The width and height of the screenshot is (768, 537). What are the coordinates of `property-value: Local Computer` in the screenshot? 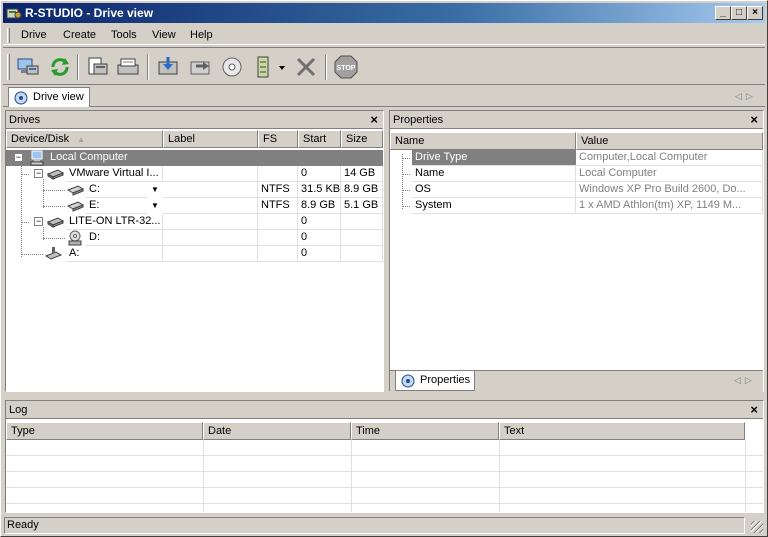 It's located at (669, 174).